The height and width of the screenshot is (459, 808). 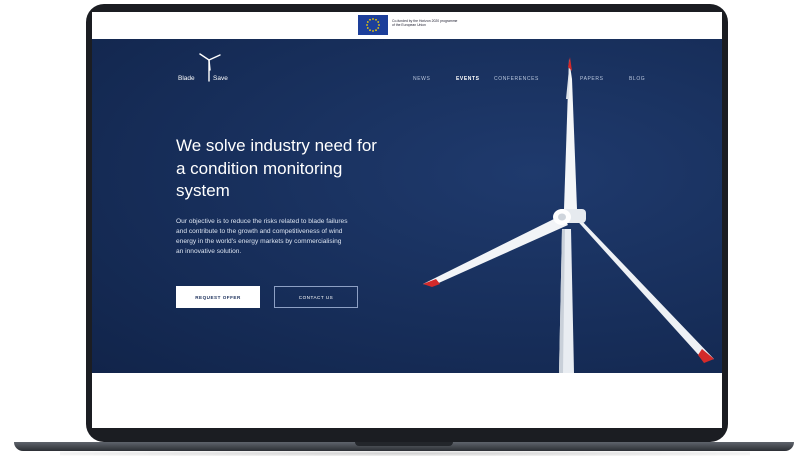 I want to click on contact-us-button: CONTACT US, so click(x=316, y=297).